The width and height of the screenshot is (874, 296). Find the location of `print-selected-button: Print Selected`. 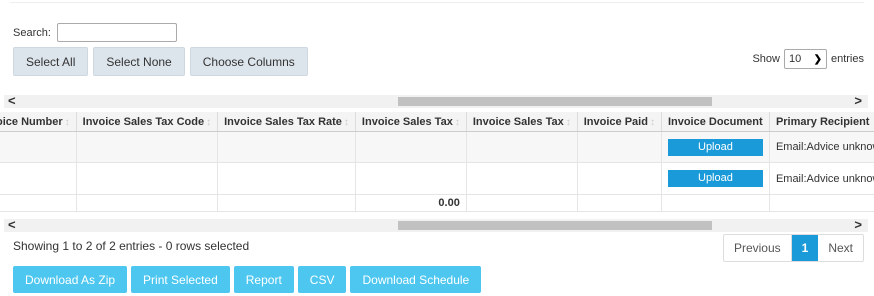

print-selected-button: Print Selected is located at coordinates (180, 279).